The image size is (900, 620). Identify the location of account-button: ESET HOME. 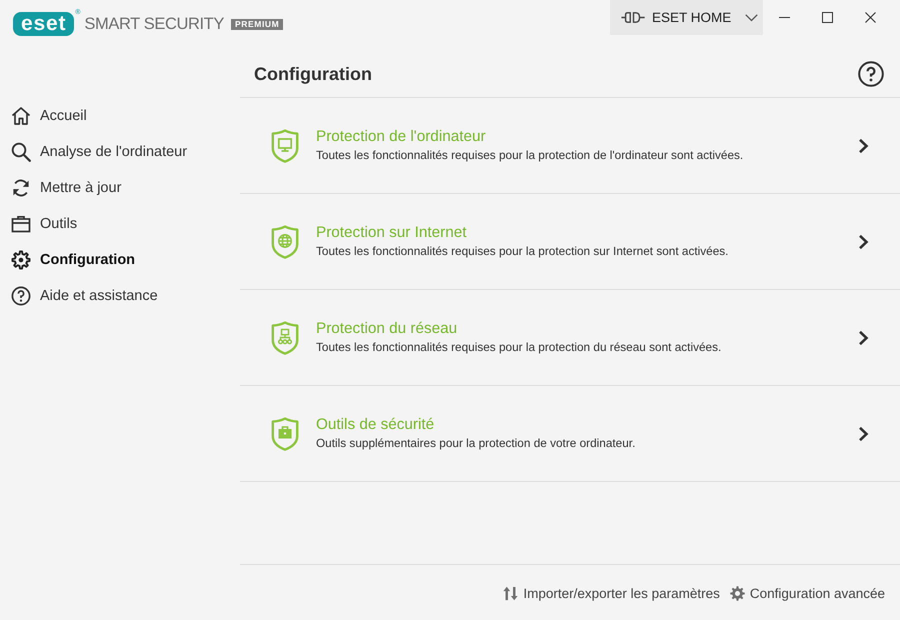
(686, 17).